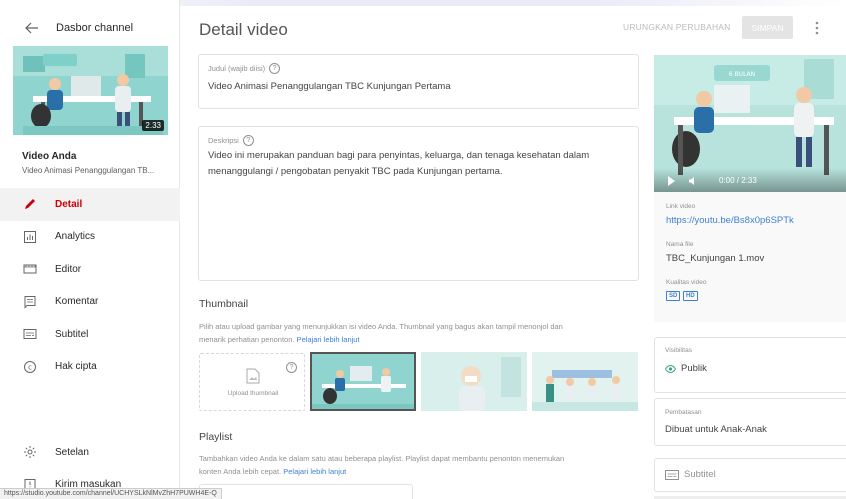 The image size is (846, 499). Describe the element at coordinates (817, 28) in the screenshot. I see `more-options-icon` at that location.